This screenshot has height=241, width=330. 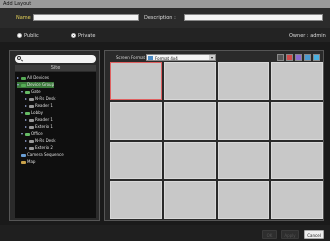 I want to click on visibility-row: Public Private Owner : admin, so click(x=165, y=35).